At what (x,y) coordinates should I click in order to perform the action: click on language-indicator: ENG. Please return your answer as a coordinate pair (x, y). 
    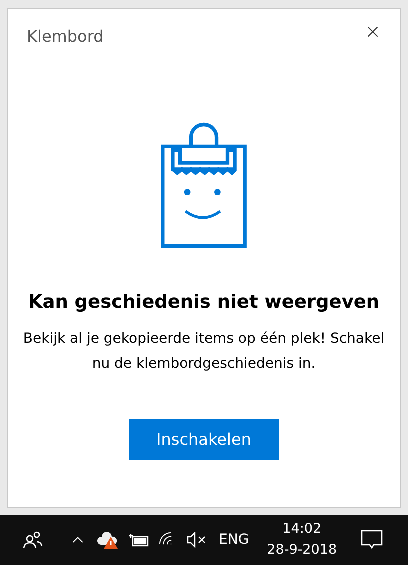
    Looking at the image, I should click on (234, 540).